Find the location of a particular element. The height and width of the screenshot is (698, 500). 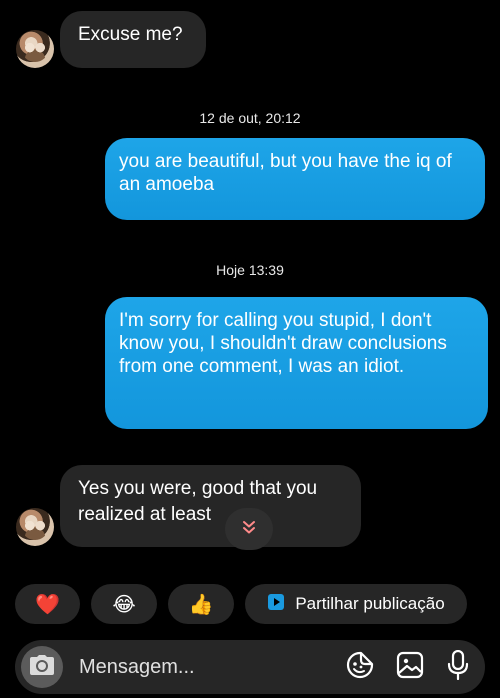

sticker-button is located at coordinates (360, 667).